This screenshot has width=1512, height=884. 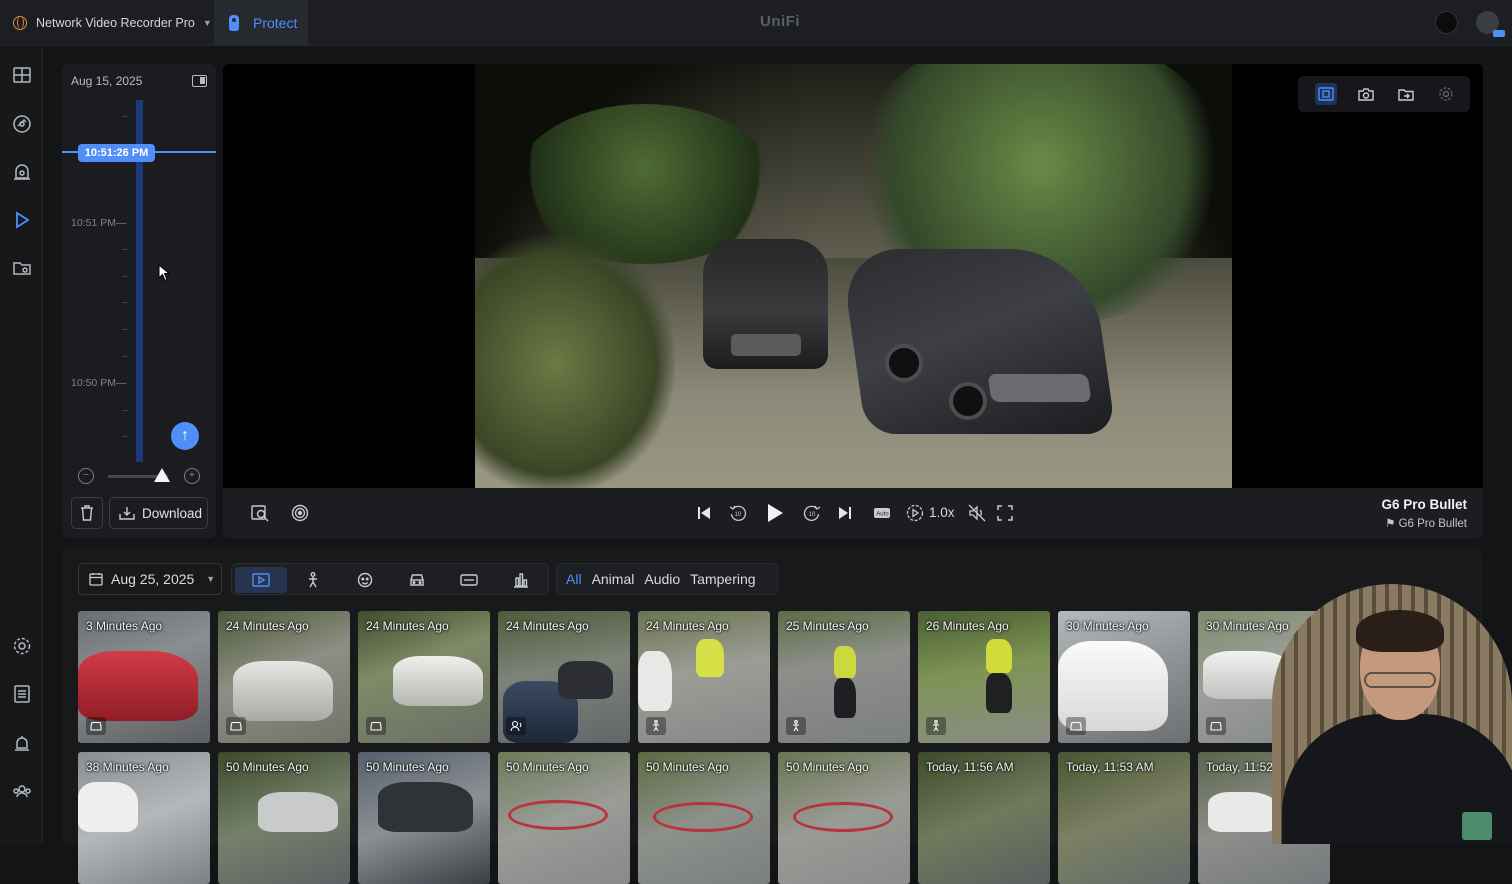 I want to click on download-icon, so click(x=127, y=513).